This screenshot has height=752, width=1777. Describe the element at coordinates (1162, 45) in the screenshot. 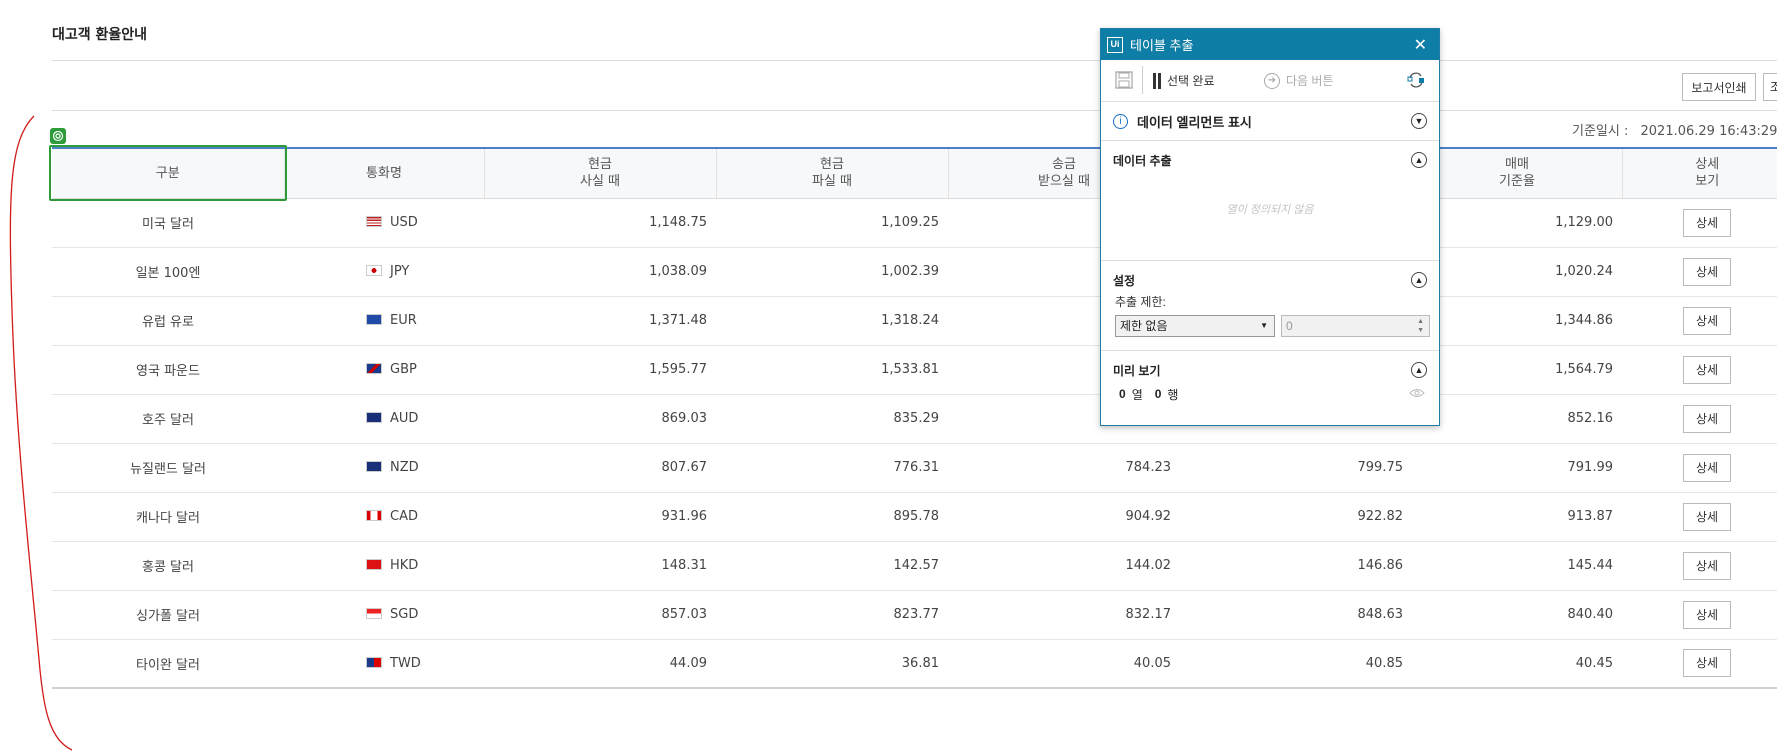

I see `dialog-title: 테이블 추출` at that location.